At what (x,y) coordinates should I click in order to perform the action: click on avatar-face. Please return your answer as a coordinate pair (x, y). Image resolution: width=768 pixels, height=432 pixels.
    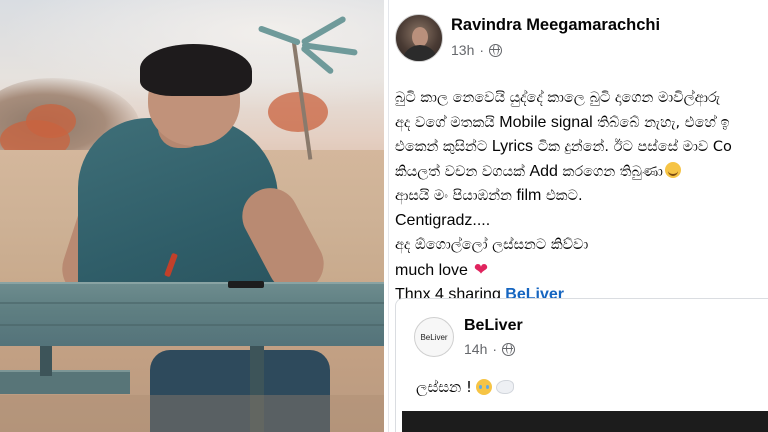
    Looking at the image, I should click on (420, 37).